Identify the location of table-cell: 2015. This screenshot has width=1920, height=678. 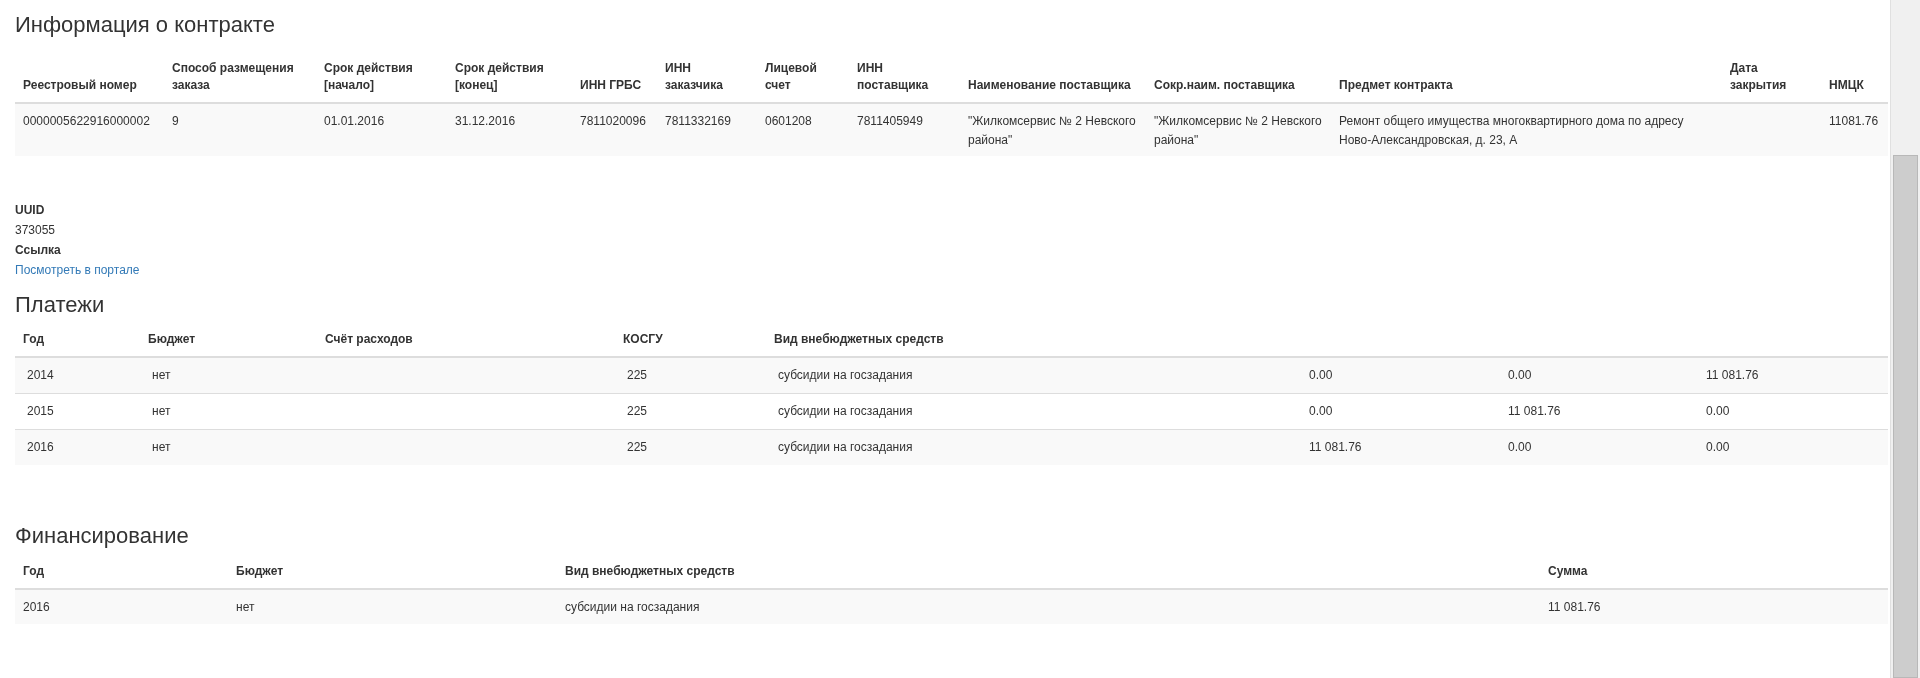
(40, 410).